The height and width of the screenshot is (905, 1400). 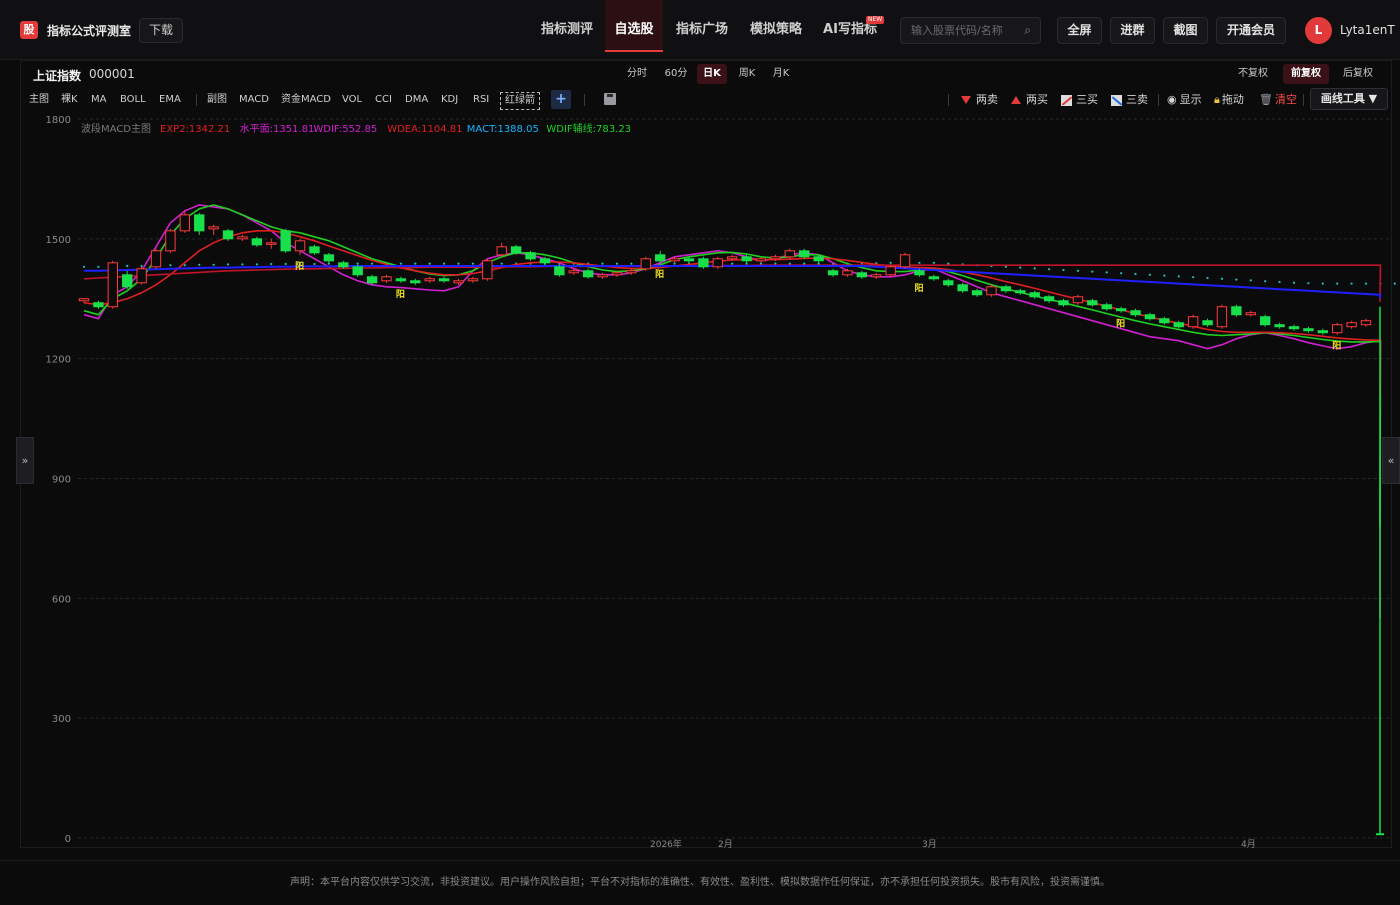 I want to click on nav-ai-indicator: AI写指标, so click(x=850, y=26).